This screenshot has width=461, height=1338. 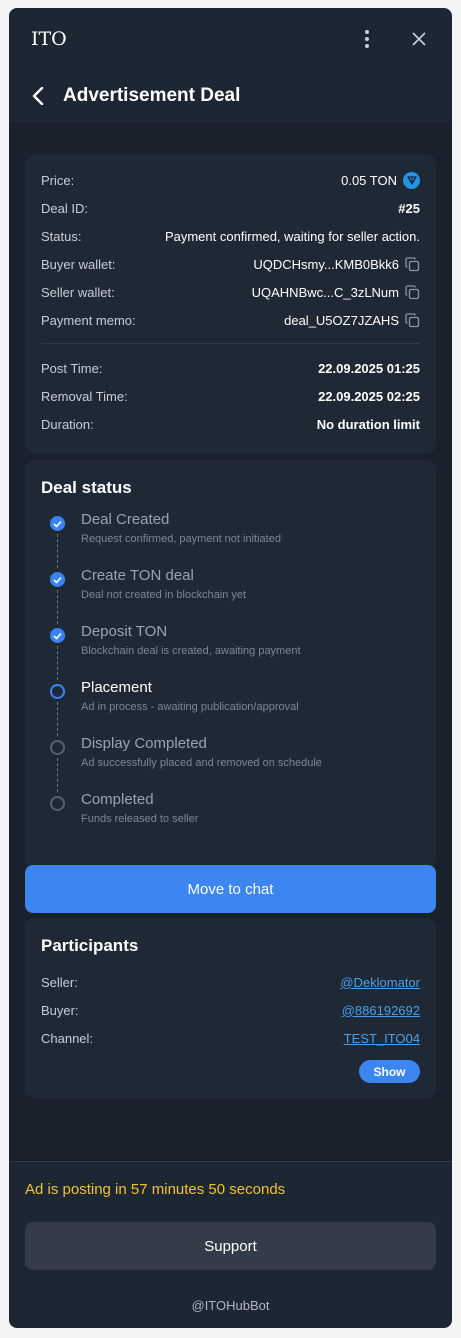 What do you see at coordinates (230, 818) in the screenshot?
I see `step-completed: Completed Funds released to seller` at bounding box center [230, 818].